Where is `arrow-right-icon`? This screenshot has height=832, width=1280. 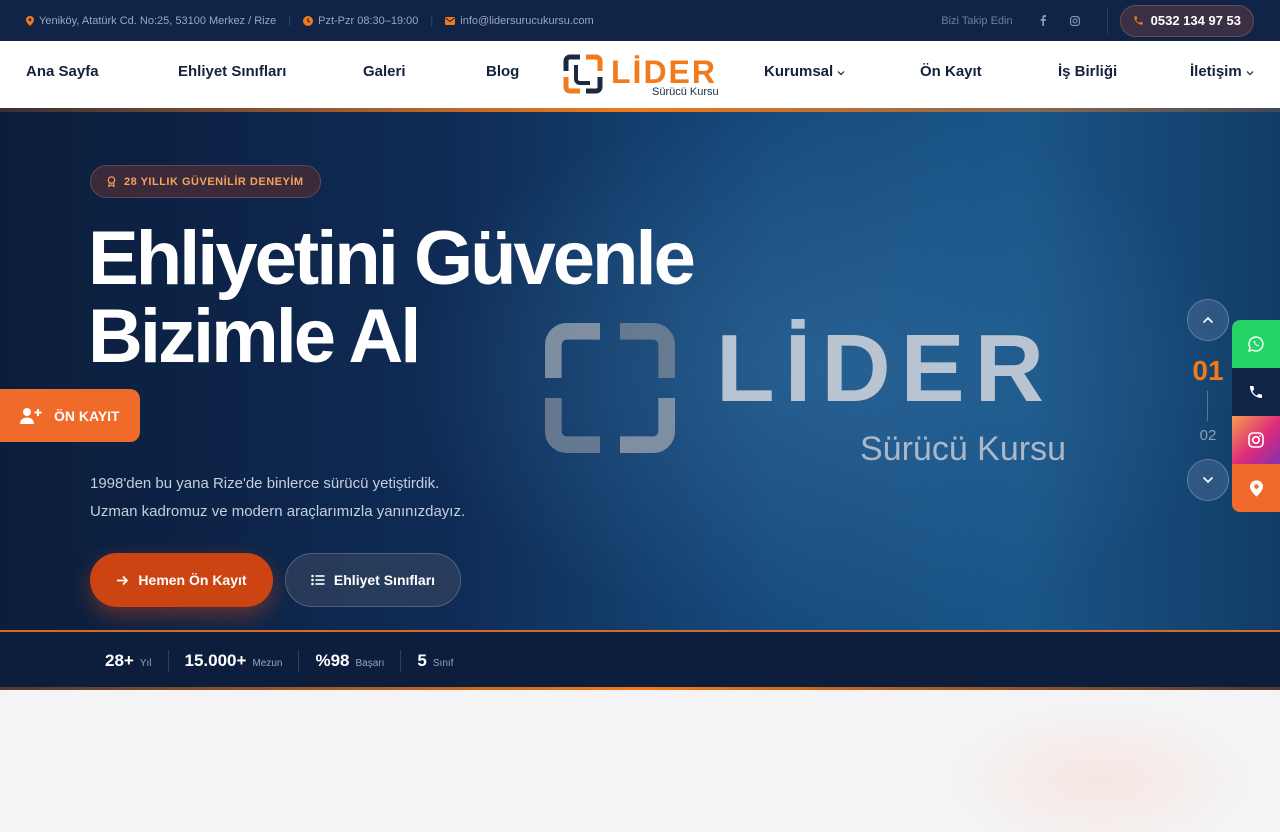 arrow-right-icon is located at coordinates (123, 580).